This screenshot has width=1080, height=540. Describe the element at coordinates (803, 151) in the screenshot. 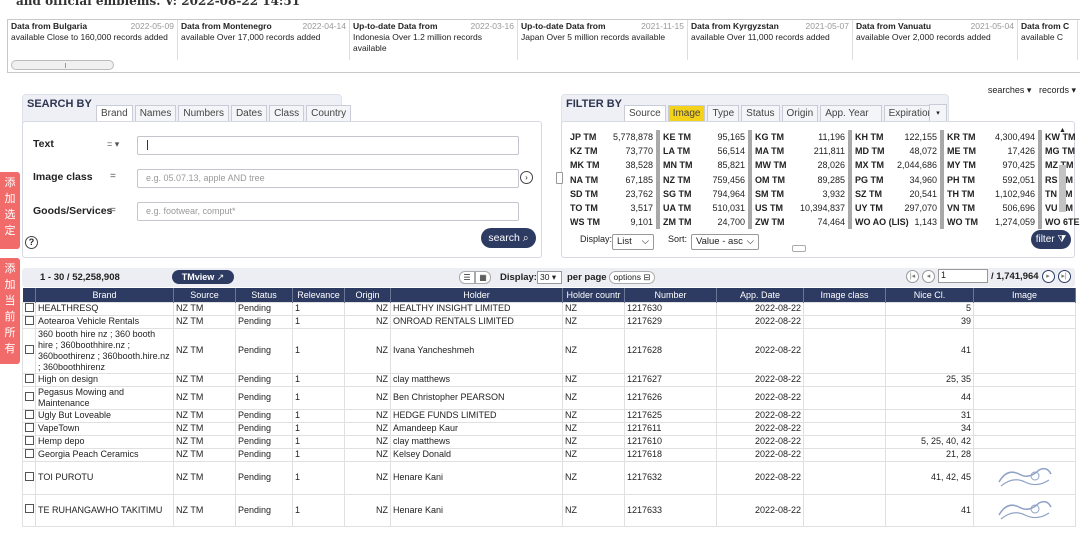

I see `filter-option: MA TM 211,811` at that location.